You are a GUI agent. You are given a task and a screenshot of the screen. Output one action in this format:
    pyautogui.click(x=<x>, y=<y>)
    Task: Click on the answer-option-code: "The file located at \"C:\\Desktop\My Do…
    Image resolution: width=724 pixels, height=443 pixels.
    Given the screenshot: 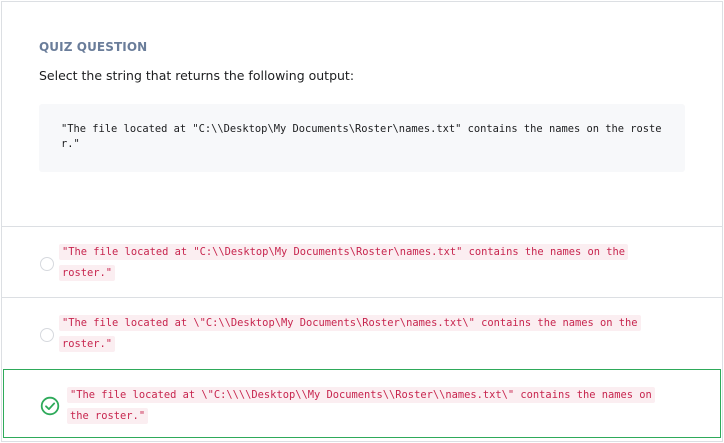 What is the action you would take?
    pyautogui.click(x=359, y=334)
    